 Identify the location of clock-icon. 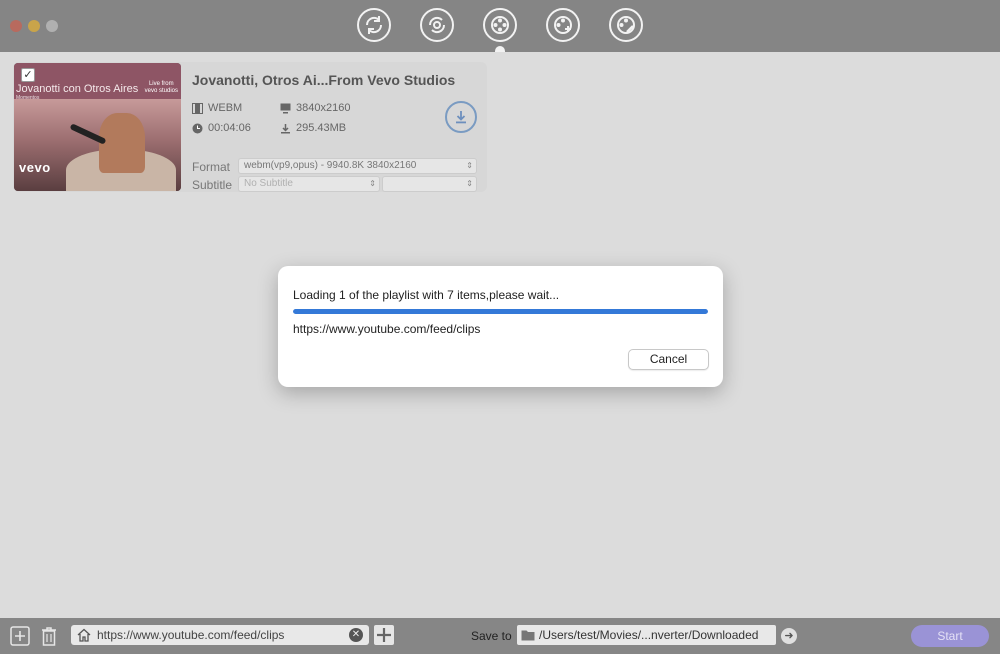
(197, 128).